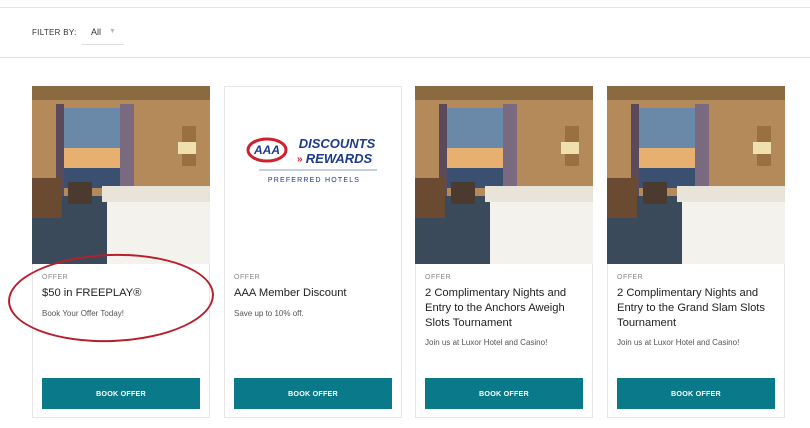 Image resolution: width=810 pixels, height=428 pixels. Describe the element at coordinates (112, 31) in the screenshot. I see `chevron-down-icon: ▼` at that location.